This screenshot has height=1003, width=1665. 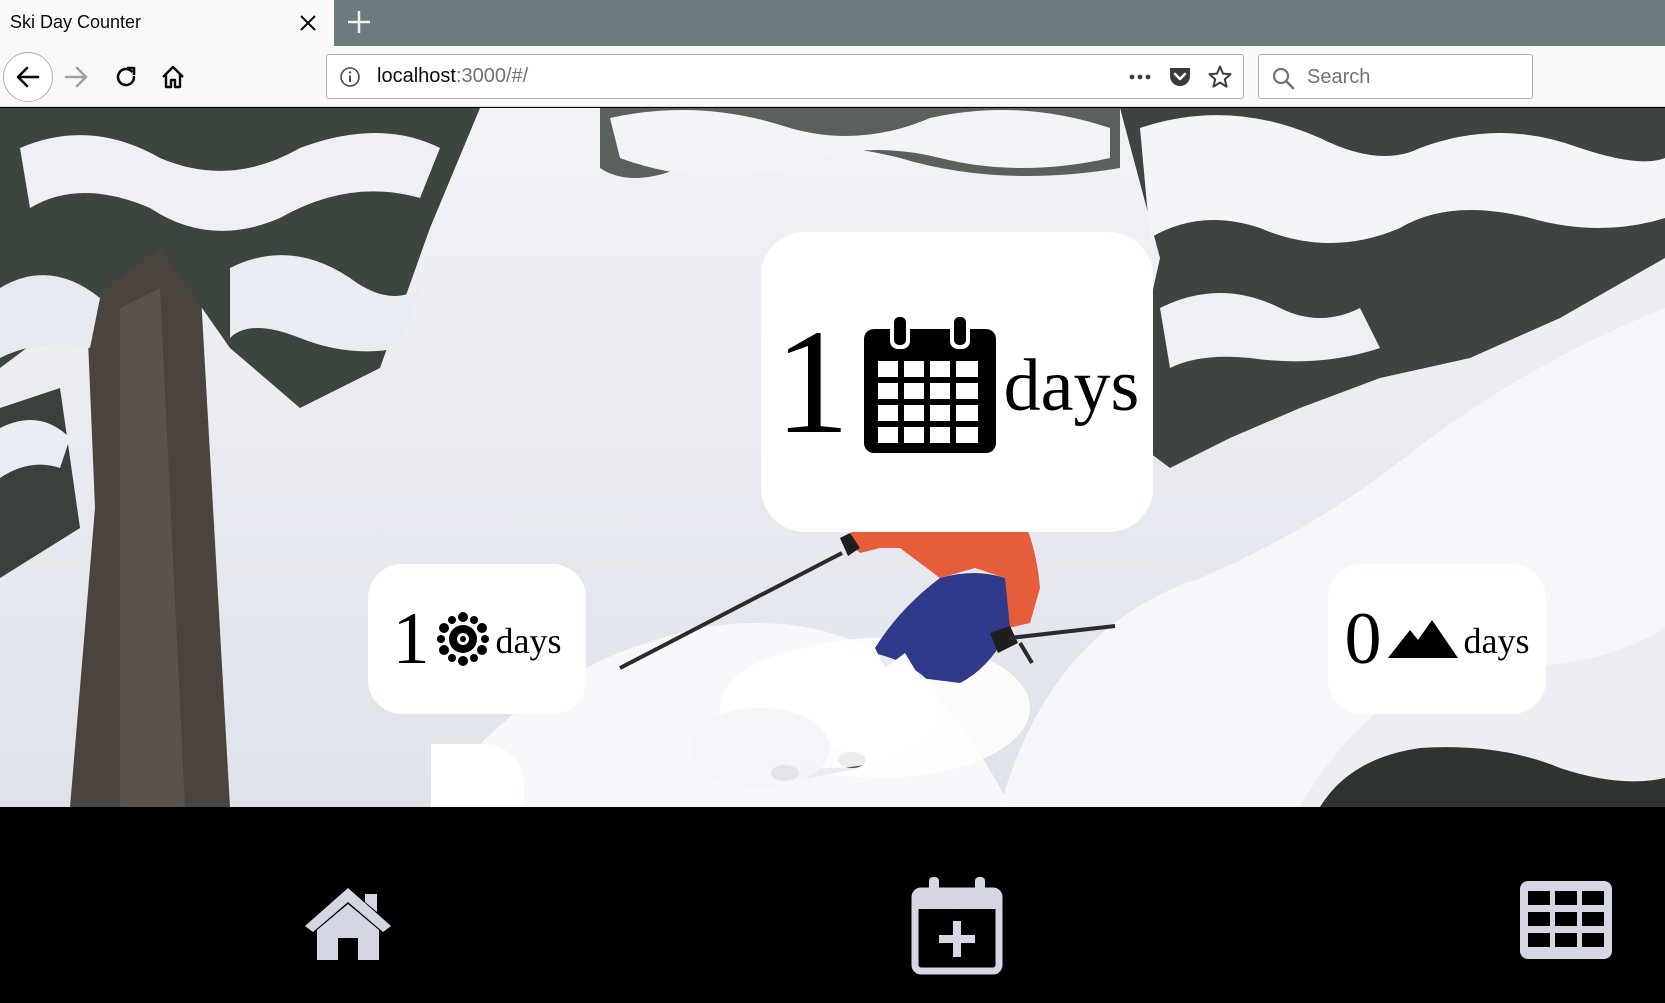 What do you see at coordinates (167, 23) in the screenshot?
I see `browser-tab: Ski Day Counter` at bounding box center [167, 23].